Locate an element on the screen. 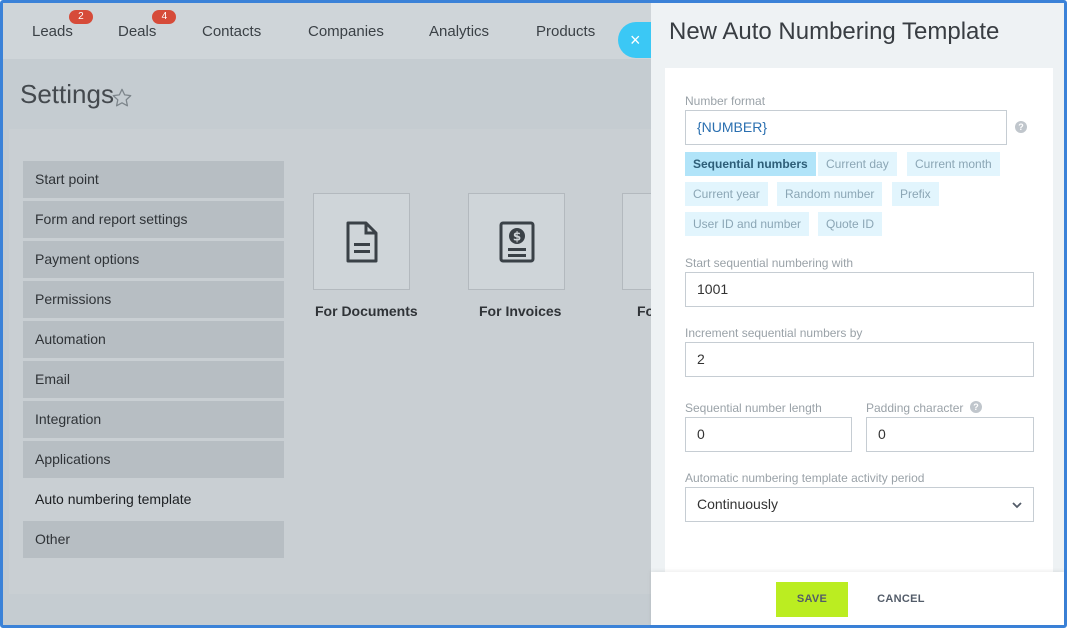 Image resolution: width=1067 pixels, height=628 pixels. cancel-button: CANCEL is located at coordinates (901, 599).